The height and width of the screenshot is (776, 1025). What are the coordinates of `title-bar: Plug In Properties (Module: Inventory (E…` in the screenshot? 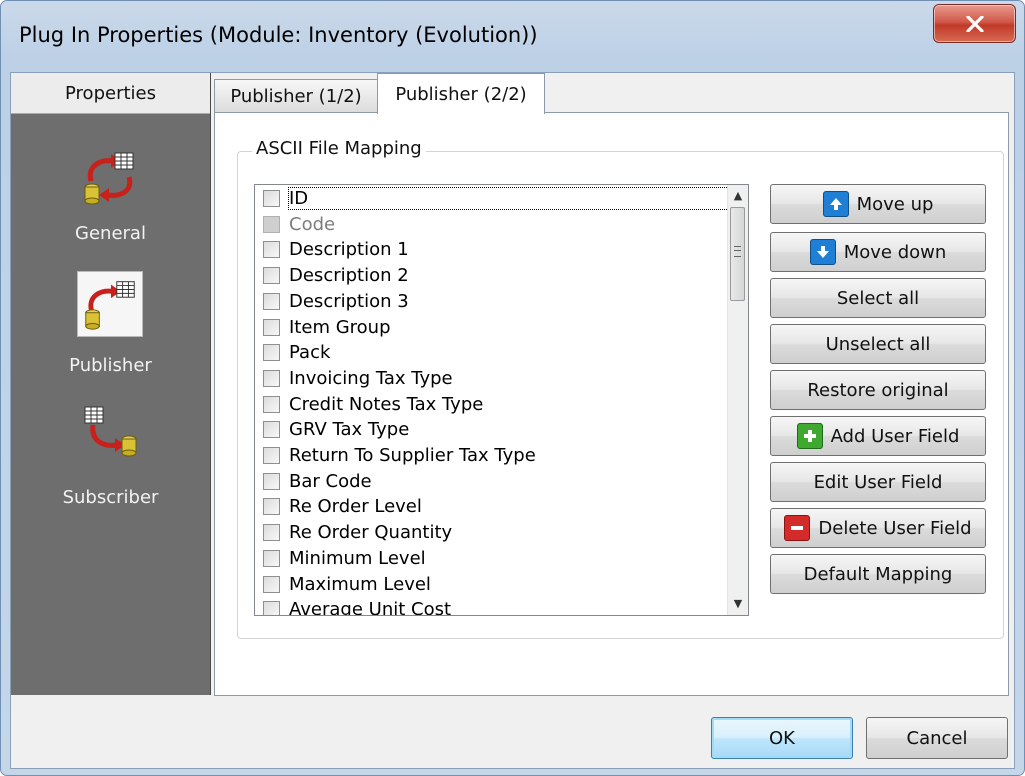 It's located at (512, 39).